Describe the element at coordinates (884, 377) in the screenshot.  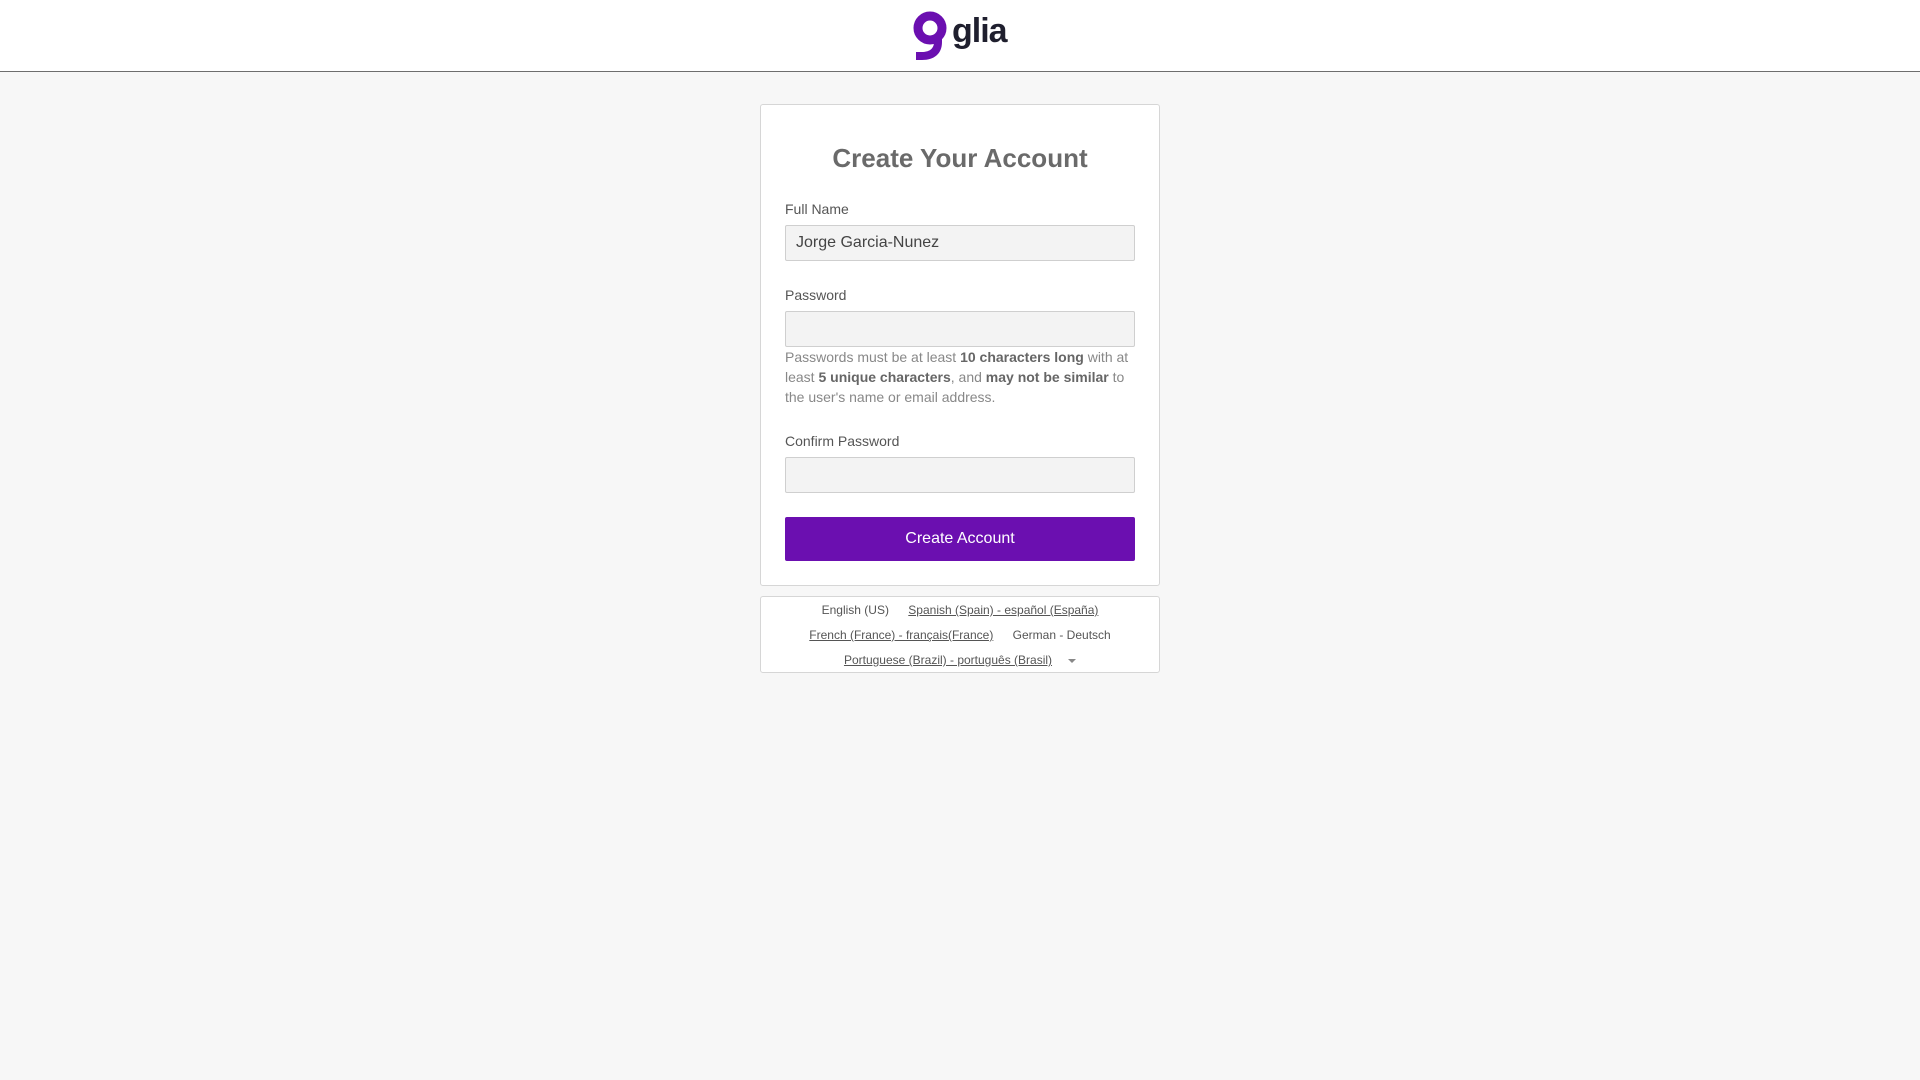
I see `hint-unique: 5 unique characters` at that location.